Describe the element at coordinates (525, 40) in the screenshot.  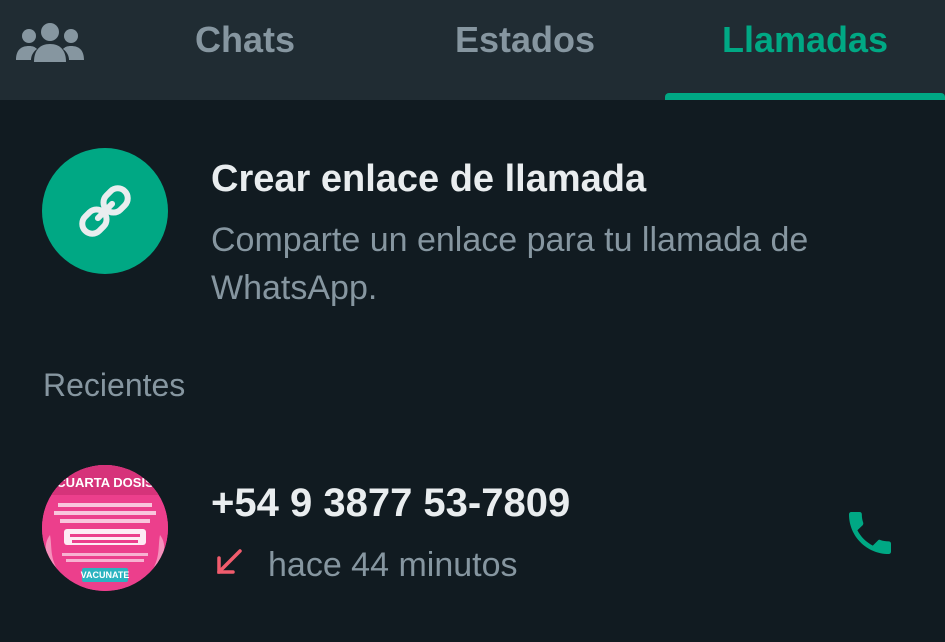
I see `tab-estados: Estados` at that location.